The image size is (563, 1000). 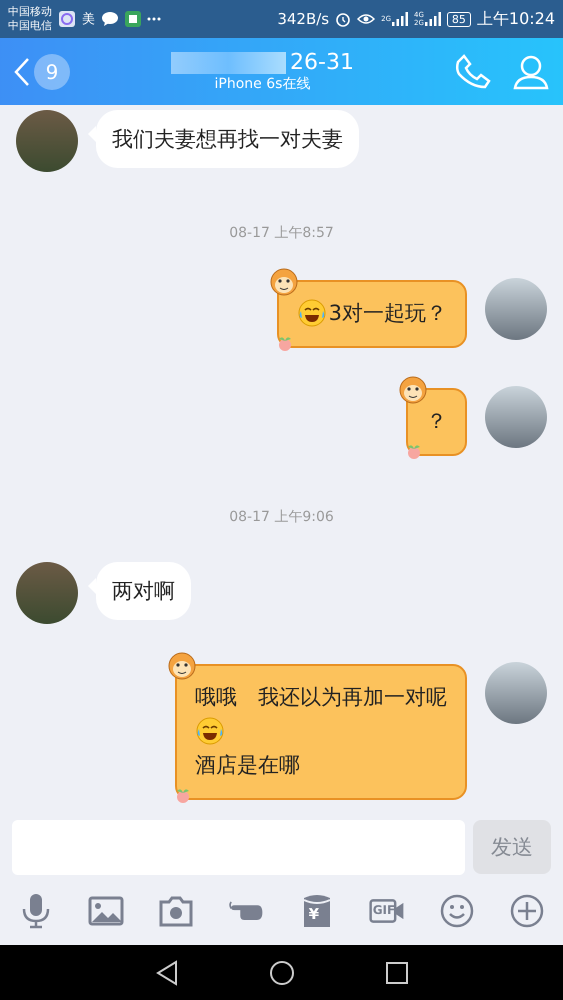 What do you see at coordinates (474, 71) in the screenshot?
I see `phone-icon` at bounding box center [474, 71].